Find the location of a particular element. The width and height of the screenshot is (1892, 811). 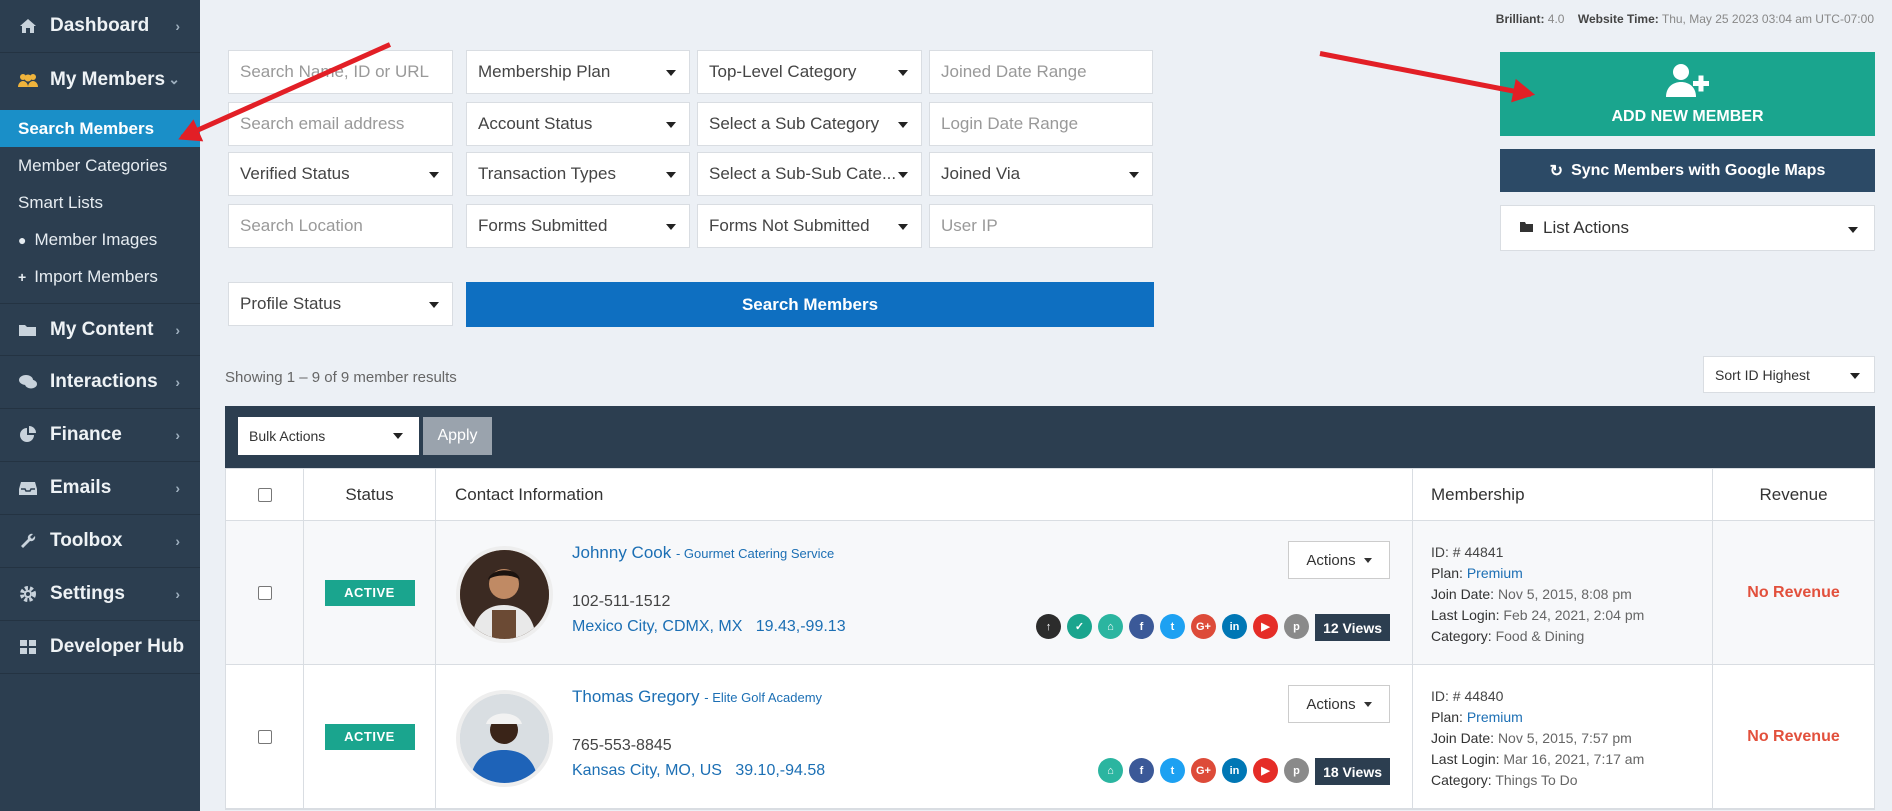

search-email-input: Search email address is located at coordinates (340, 124).